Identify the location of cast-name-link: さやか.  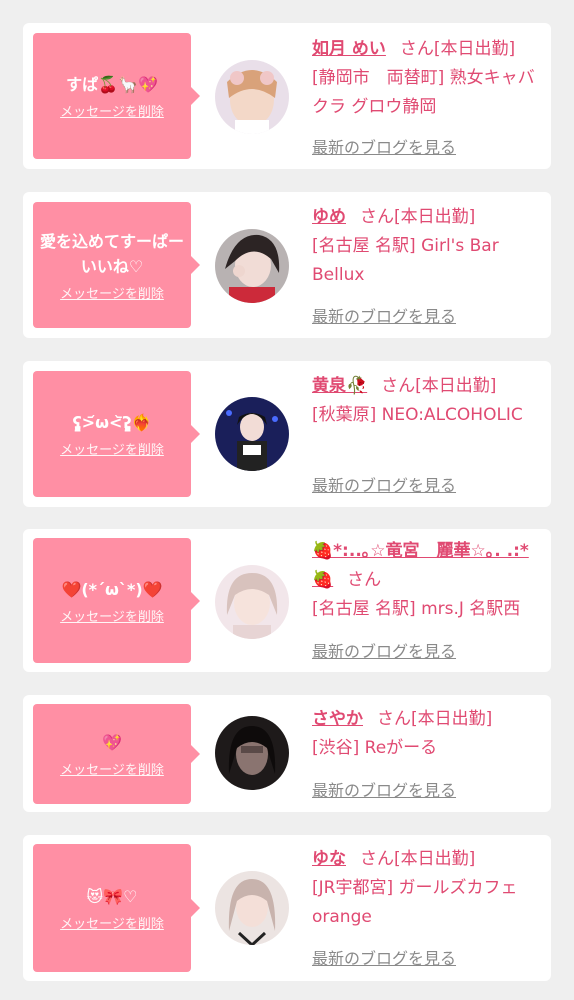
(337, 719).